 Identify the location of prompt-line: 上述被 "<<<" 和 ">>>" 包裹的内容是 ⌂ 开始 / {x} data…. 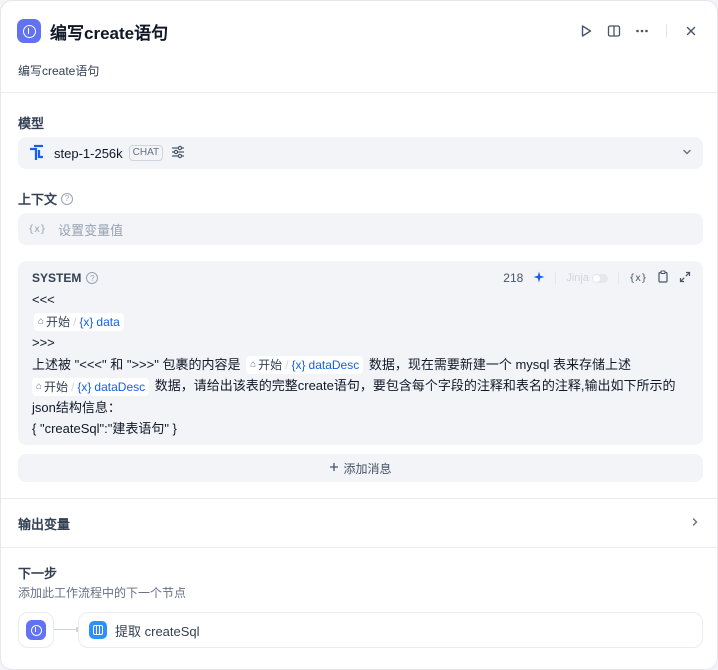
(361, 365).